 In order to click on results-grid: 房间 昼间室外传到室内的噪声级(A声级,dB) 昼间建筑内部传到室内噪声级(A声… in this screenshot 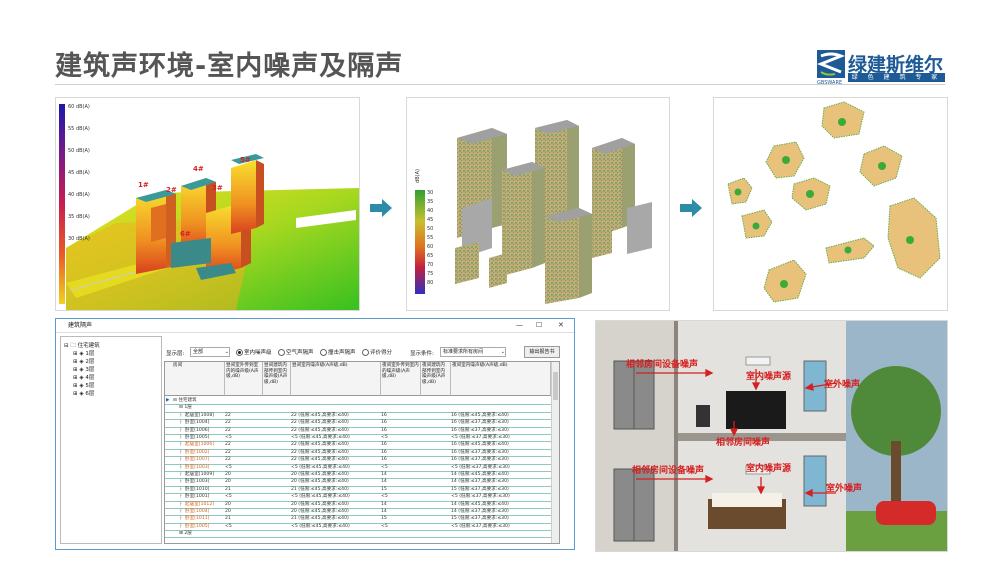, I will do `click(362, 452)`.